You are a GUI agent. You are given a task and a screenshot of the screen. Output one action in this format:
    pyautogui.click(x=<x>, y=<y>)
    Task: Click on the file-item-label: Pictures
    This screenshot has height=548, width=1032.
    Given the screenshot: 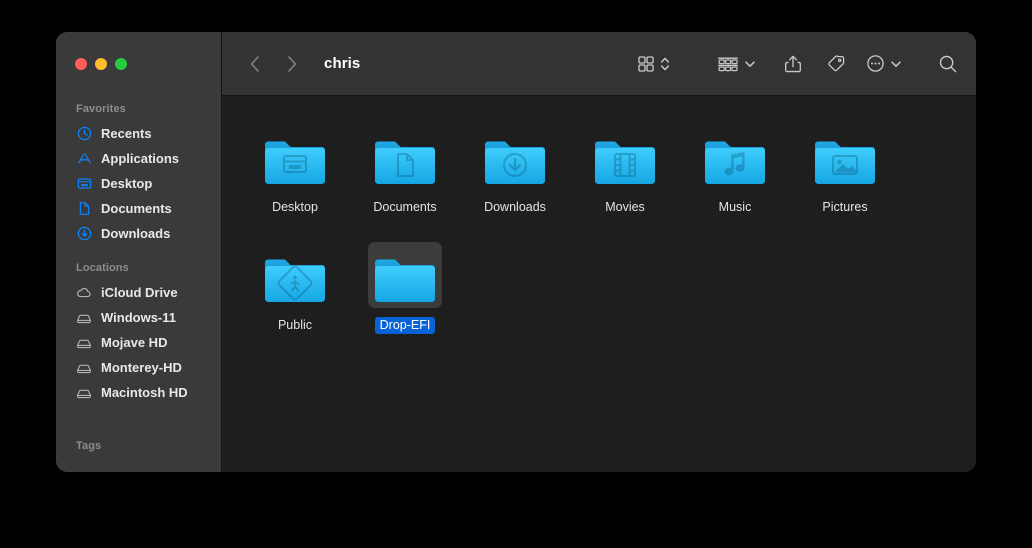 What is the action you would take?
    pyautogui.click(x=845, y=207)
    